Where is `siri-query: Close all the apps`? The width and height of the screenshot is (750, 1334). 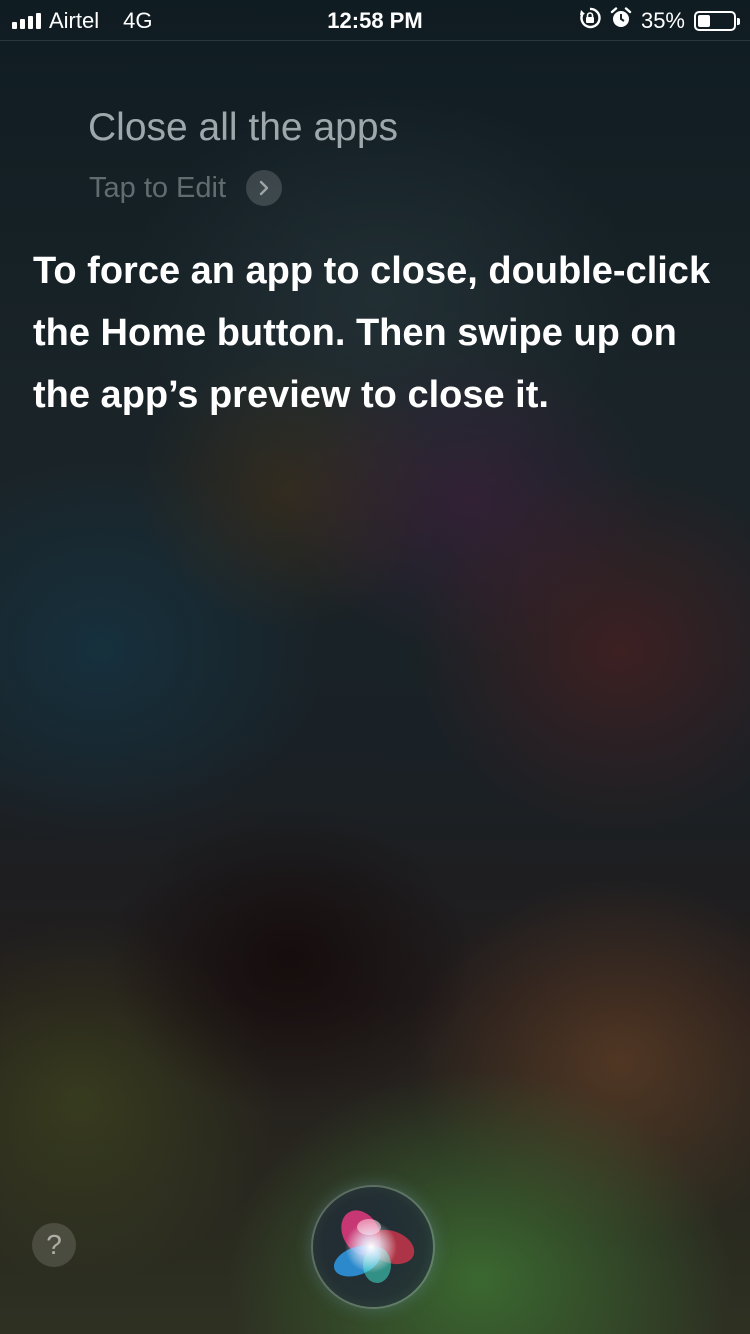 siri-query: Close all the apps is located at coordinates (243, 128).